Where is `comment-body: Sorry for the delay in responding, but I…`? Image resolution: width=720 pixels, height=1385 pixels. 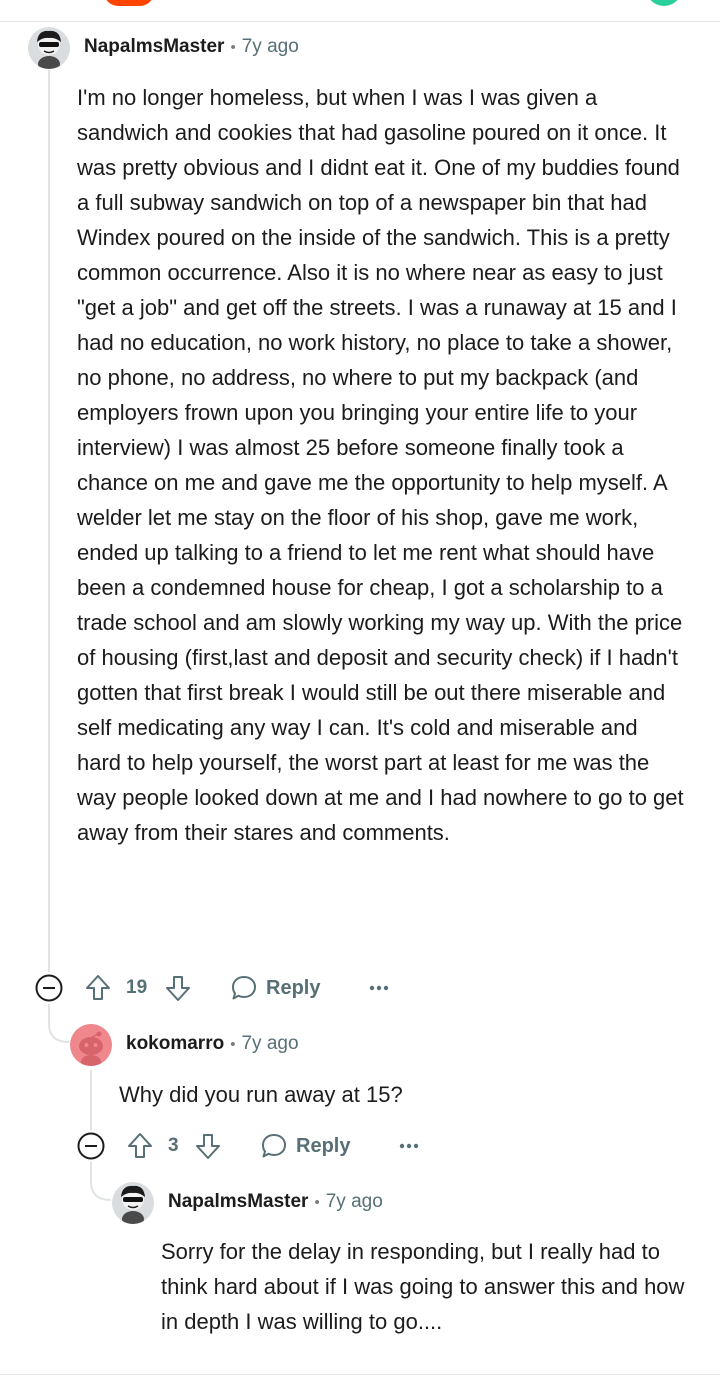
comment-body: Sorry for the delay in responding, but I… is located at coordinates (423, 1286).